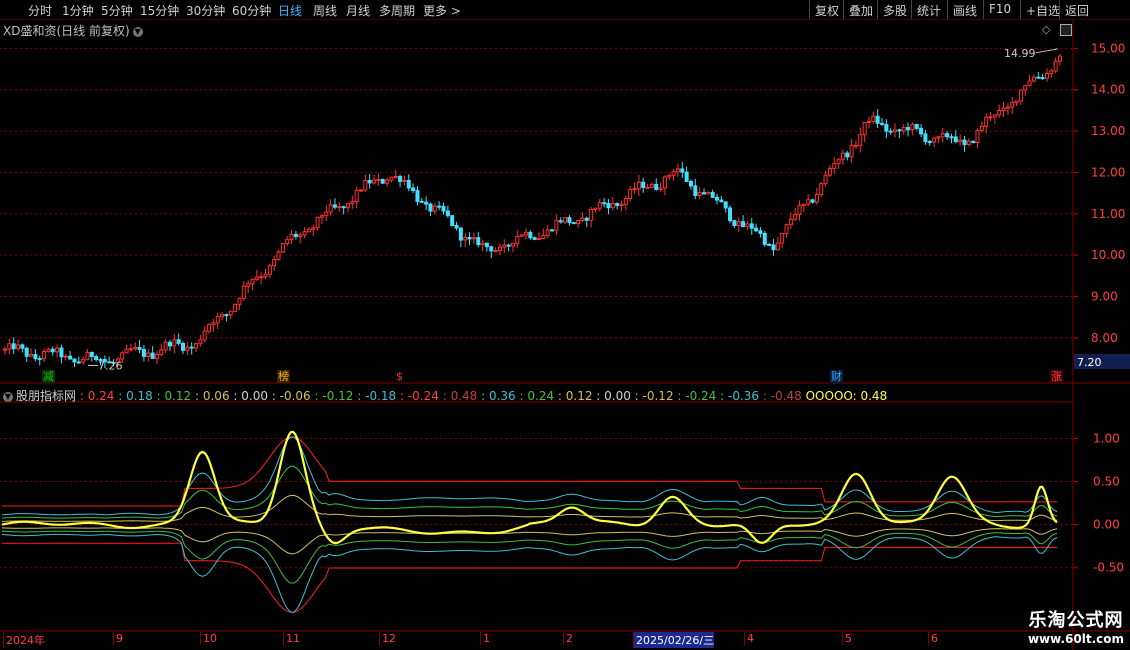 The image size is (1130, 650). I want to click on date-label-0: 2024年, so click(24, 640).